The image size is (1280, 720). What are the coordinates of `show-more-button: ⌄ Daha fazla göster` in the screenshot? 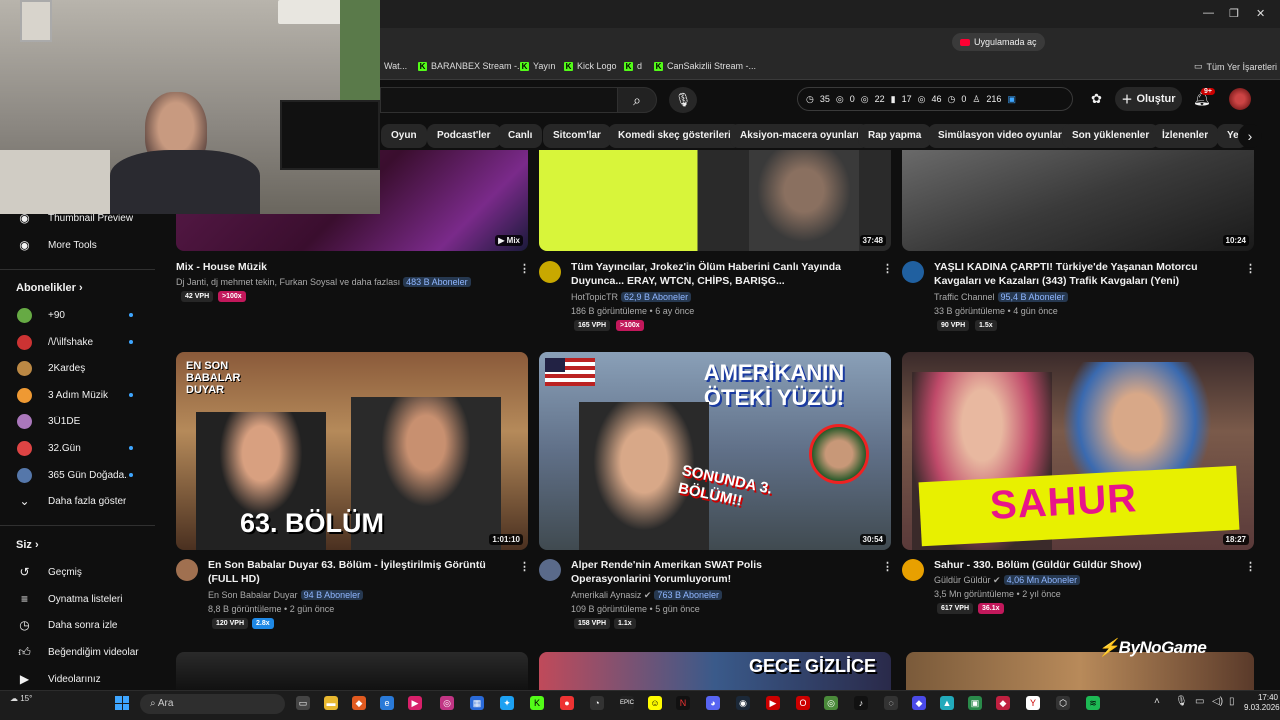 It's located at (77, 501).